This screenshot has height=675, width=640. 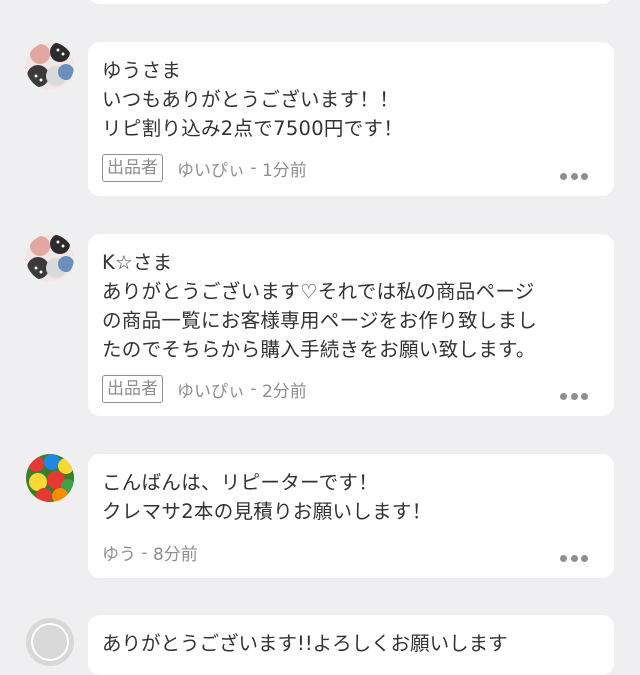 I want to click on comment-line: たのでそちらから購入手続きをお願い致します。, so click(x=319, y=349).